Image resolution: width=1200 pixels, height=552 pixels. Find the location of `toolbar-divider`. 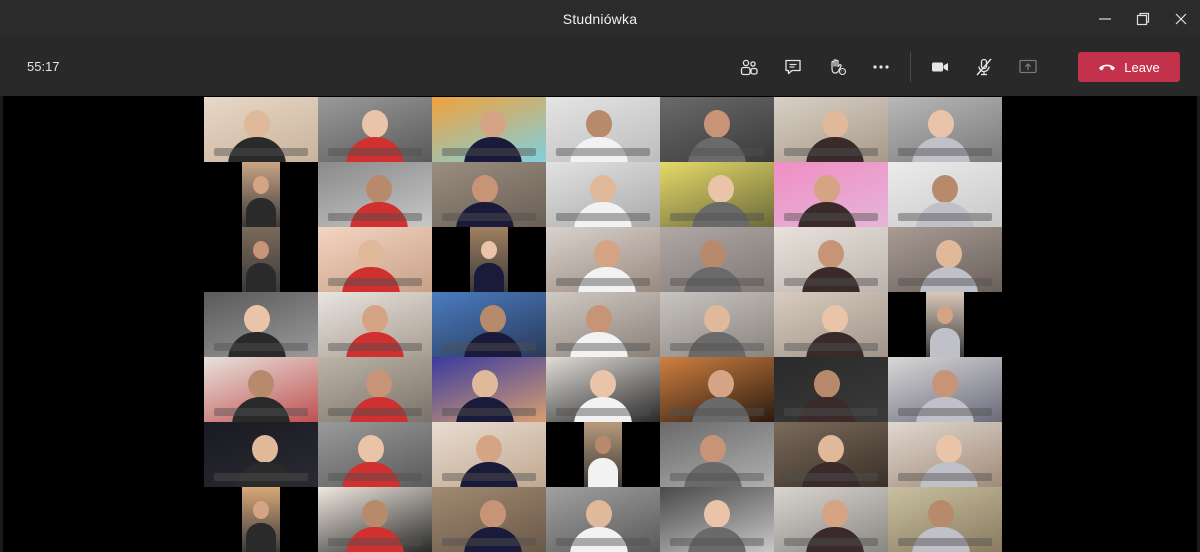

toolbar-divider is located at coordinates (910, 67).